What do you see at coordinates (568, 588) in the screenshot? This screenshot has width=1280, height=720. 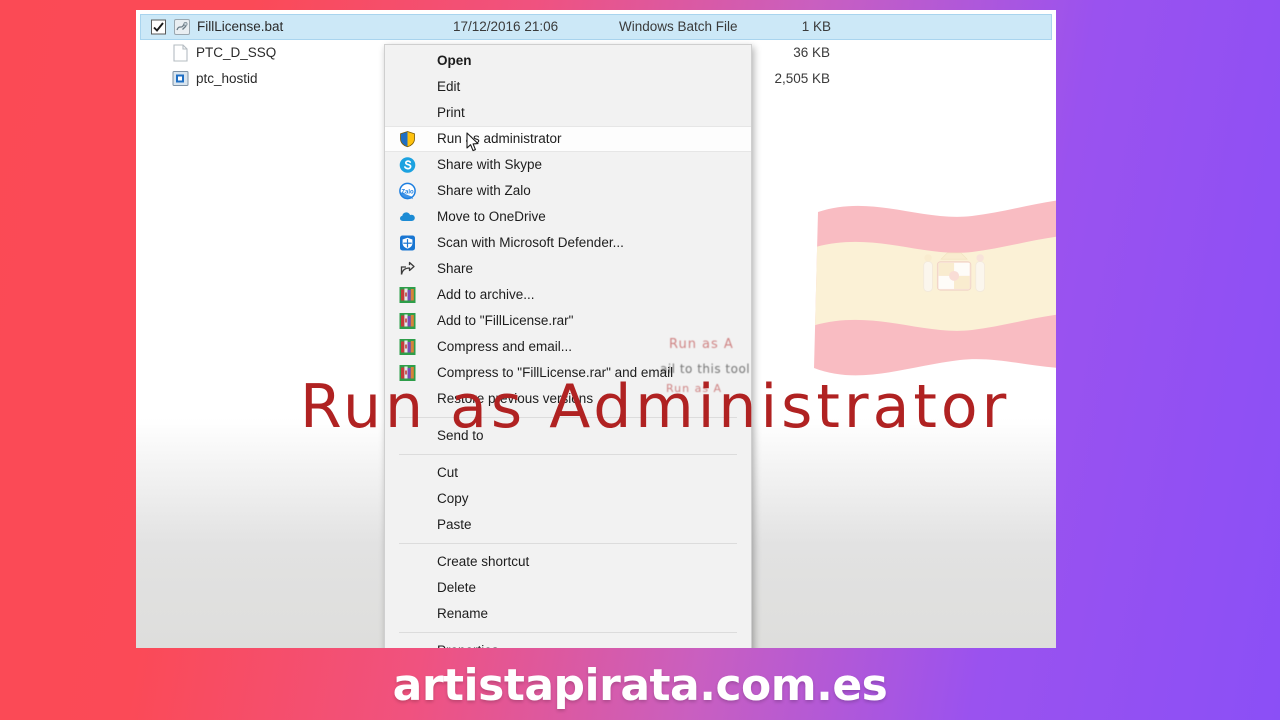 I see `menu-item-delete: Delete` at bounding box center [568, 588].